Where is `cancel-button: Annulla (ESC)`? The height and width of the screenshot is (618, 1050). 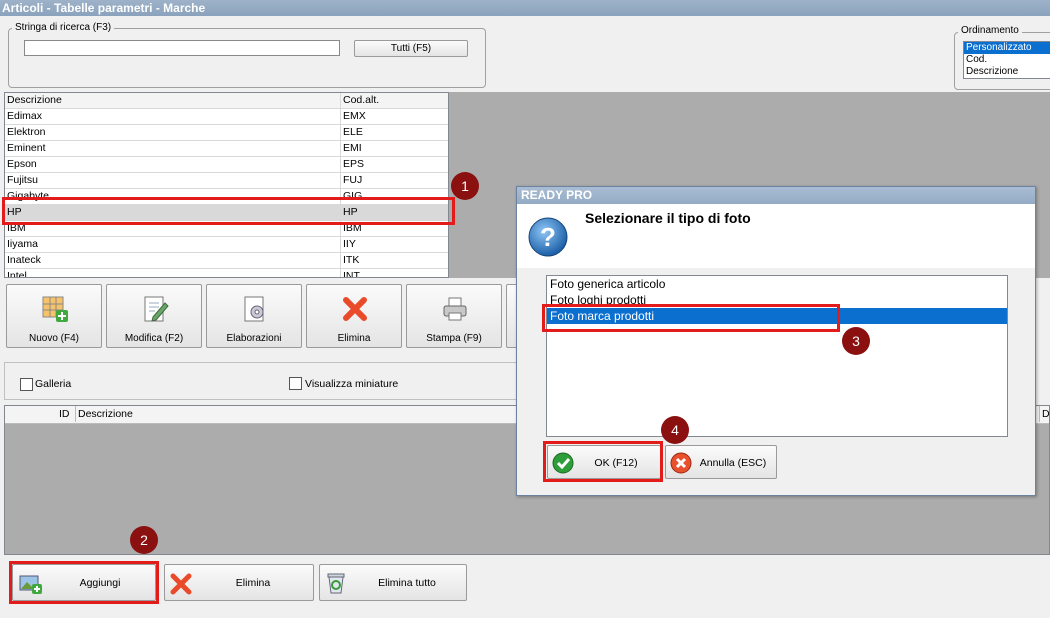 cancel-button: Annulla (ESC) is located at coordinates (721, 462).